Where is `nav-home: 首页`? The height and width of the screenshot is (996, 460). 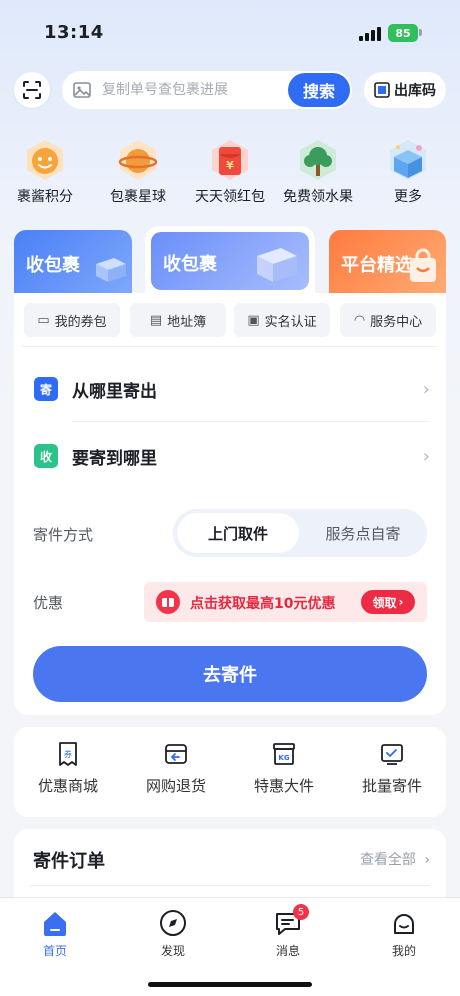 nav-home: 首页 is located at coordinates (55, 933).